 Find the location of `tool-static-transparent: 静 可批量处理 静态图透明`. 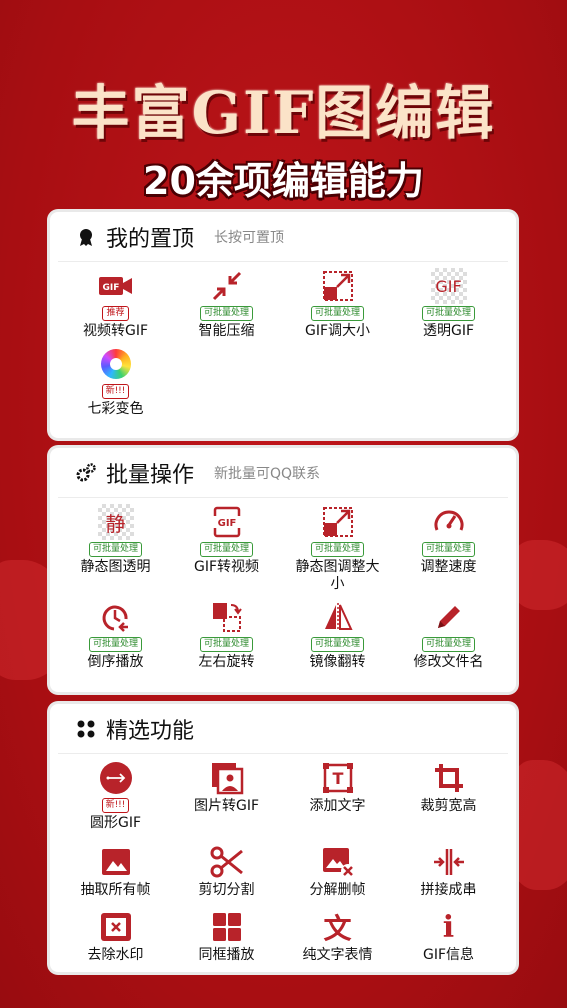

tool-static-transparent: 静 可批量处理 静态图透明 is located at coordinates (115, 548).